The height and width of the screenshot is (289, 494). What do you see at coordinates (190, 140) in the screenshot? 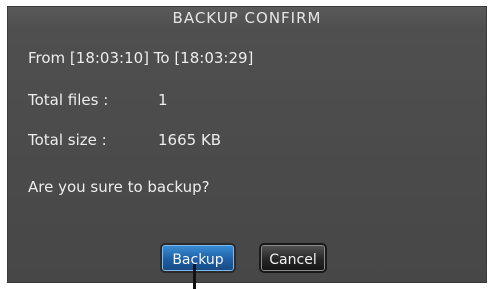
I see `total-size-value: 1665 KB` at bounding box center [190, 140].